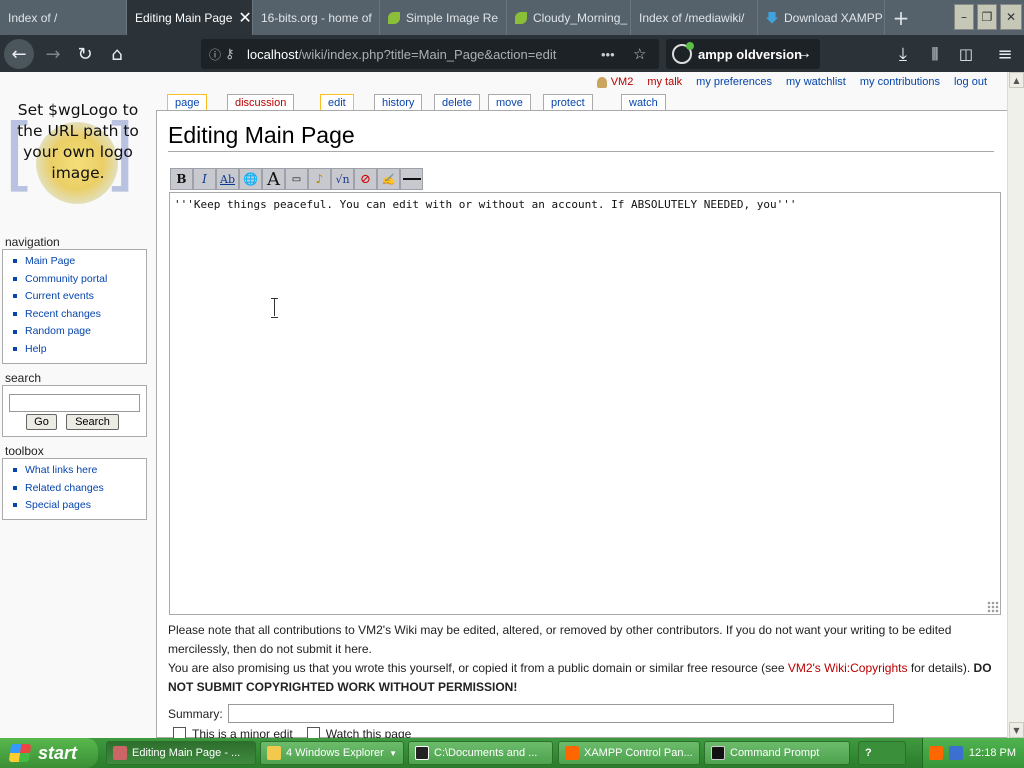 The image size is (1024, 768). What do you see at coordinates (273, 179) in the screenshot?
I see `headline-icon: A` at bounding box center [273, 179].